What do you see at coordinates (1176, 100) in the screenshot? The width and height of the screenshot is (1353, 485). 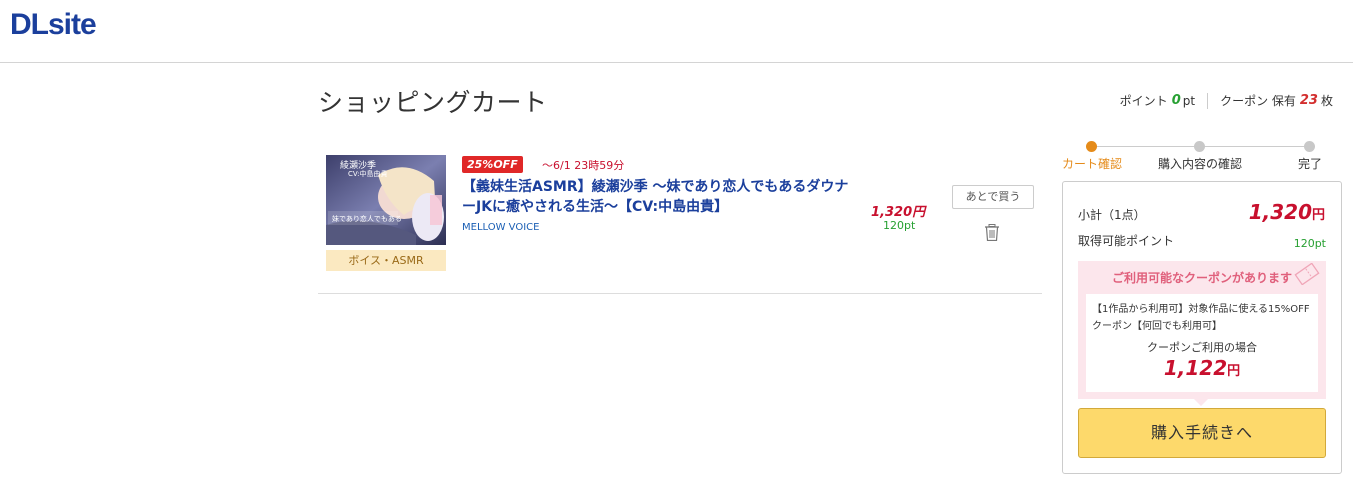 I see `points-value: 0` at bounding box center [1176, 100].